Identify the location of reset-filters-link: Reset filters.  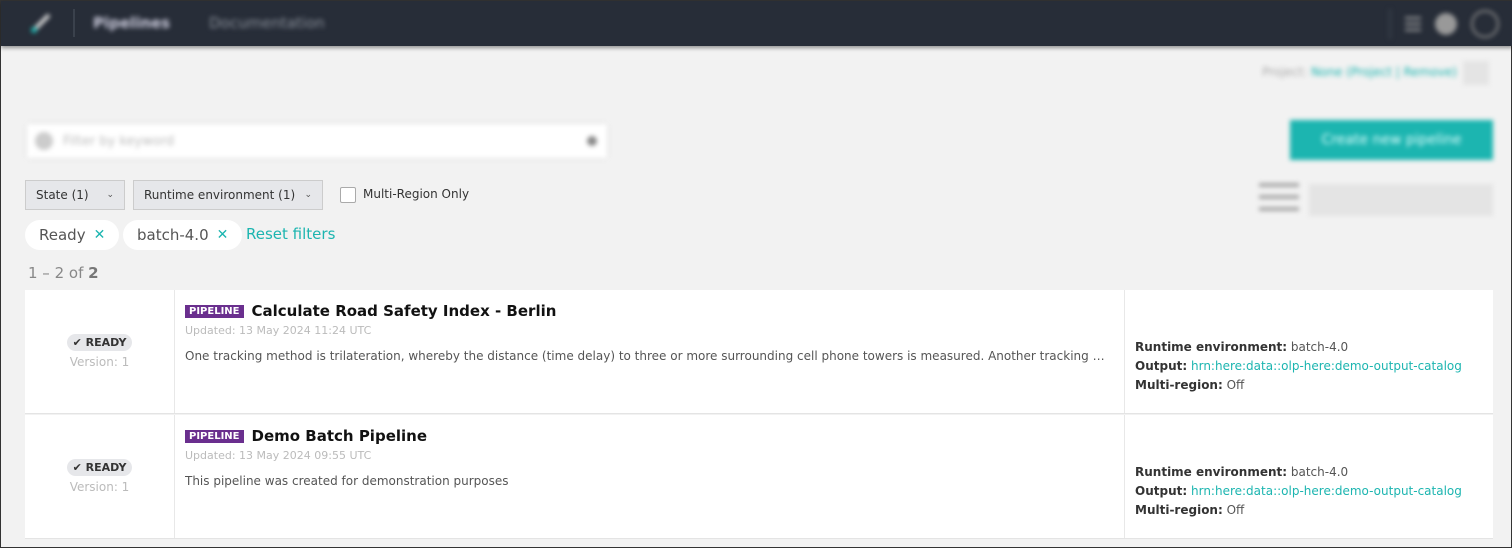
(290, 234).